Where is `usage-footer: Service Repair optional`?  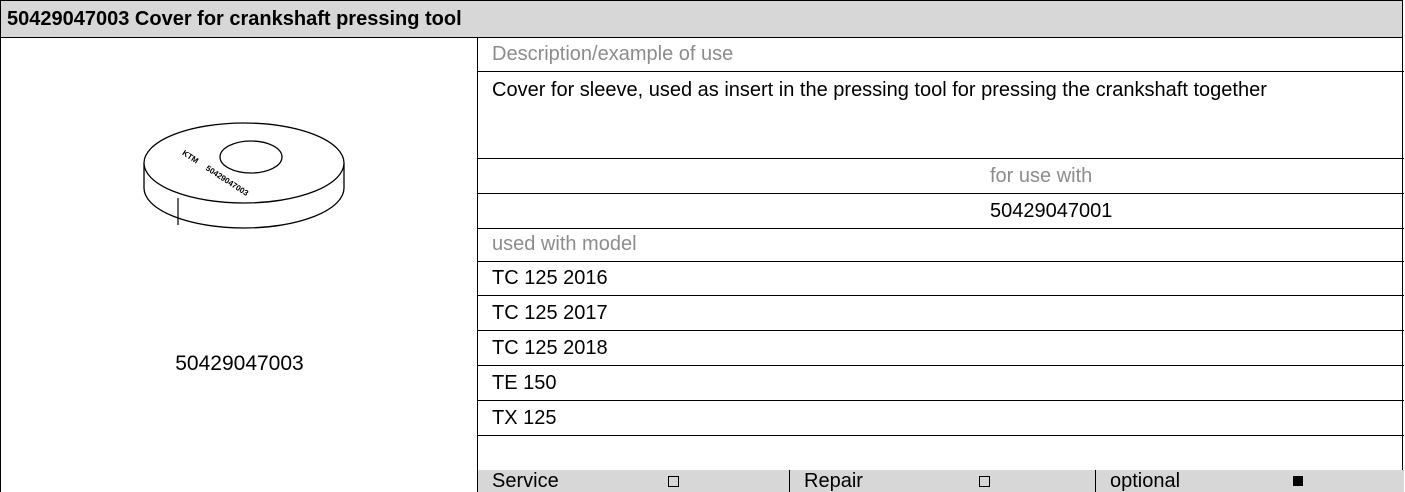
usage-footer: Service Repair optional is located at coordinates (941, 481).